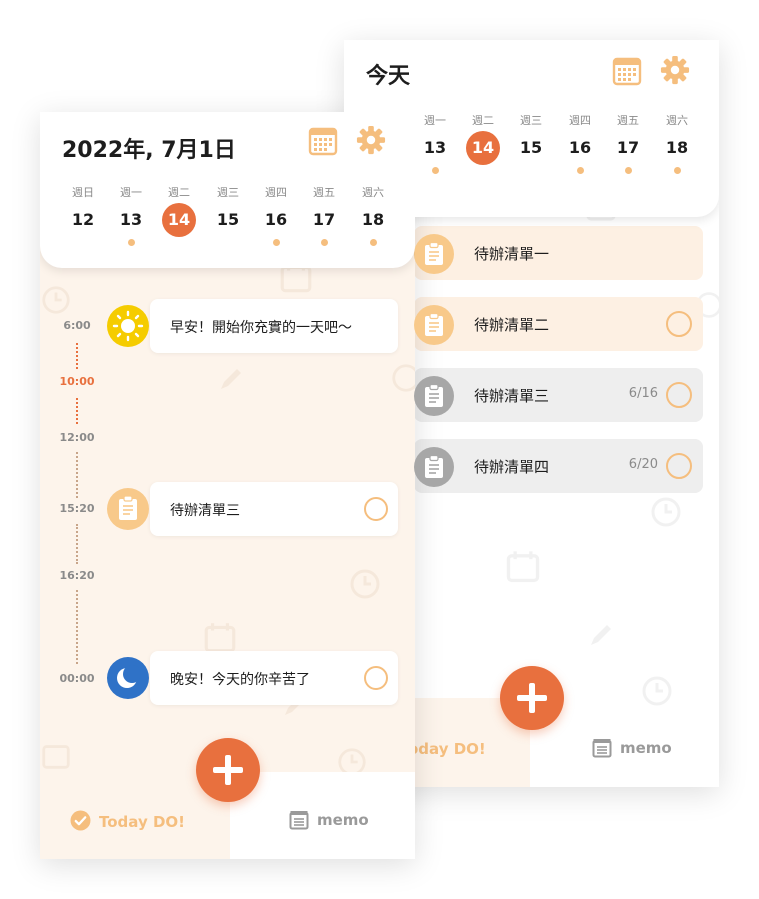  Describe the element at coordinates (580, 120) in the screenshot. I see `day-name: 週四` at that location.